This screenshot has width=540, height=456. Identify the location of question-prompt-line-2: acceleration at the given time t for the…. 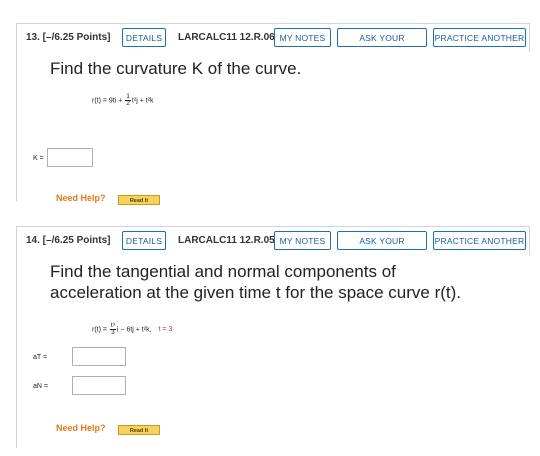
(256, 292).